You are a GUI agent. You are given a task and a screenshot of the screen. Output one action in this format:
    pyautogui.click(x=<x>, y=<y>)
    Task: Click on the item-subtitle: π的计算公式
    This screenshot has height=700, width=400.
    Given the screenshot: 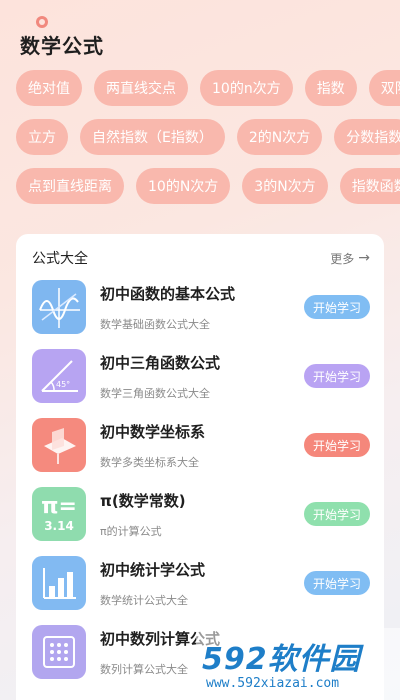 What is the action you would take?
    pyautogui.click(x=131, y=531)
    